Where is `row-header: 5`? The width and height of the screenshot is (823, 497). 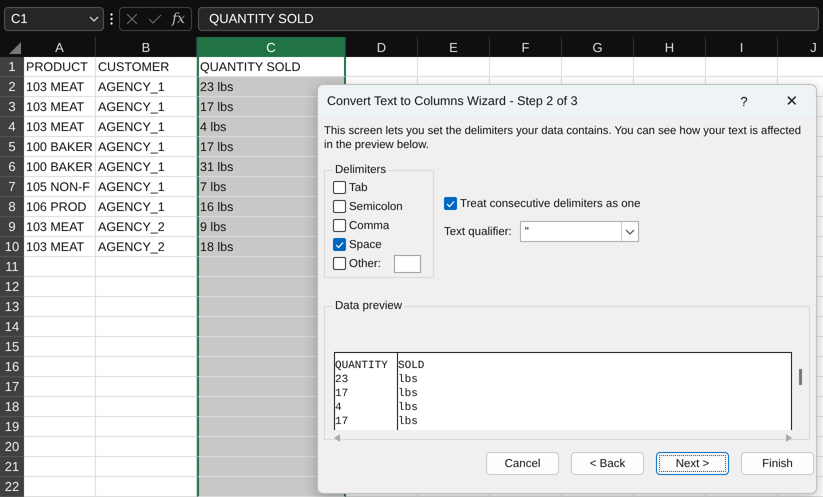 row-header: 5 is located at coordinates (12, 147).